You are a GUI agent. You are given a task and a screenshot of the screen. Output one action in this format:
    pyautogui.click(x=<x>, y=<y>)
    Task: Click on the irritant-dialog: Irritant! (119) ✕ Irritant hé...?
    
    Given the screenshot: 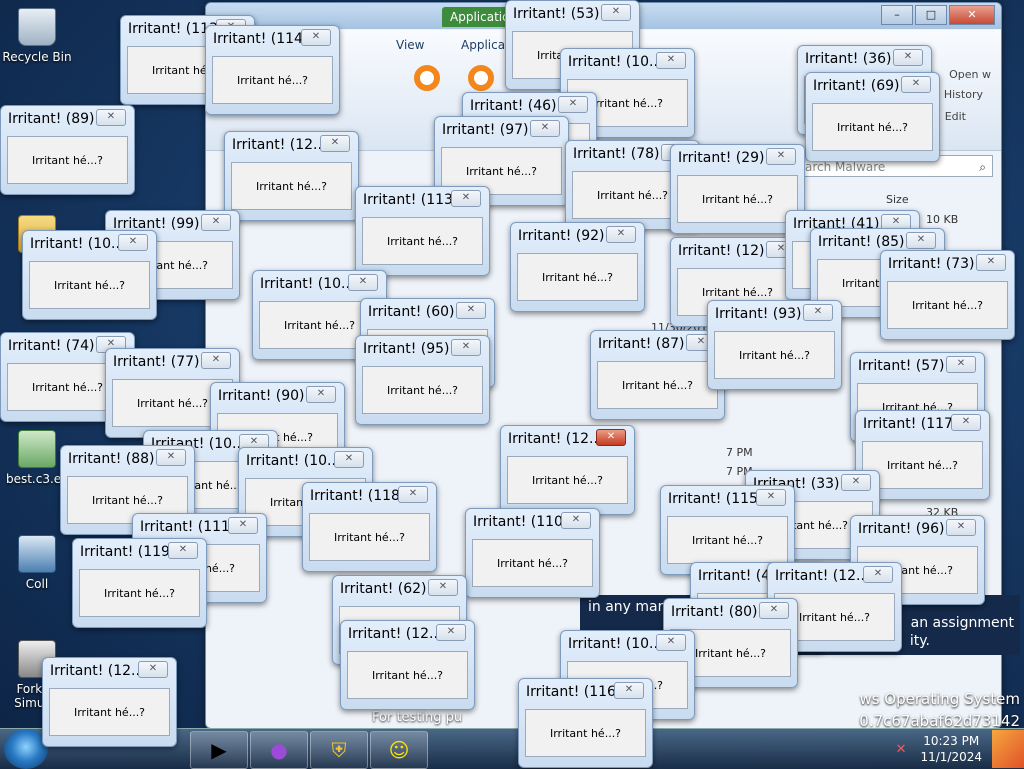 What is the action you would take?
    pyautogui.click(x=139, y=583)
    